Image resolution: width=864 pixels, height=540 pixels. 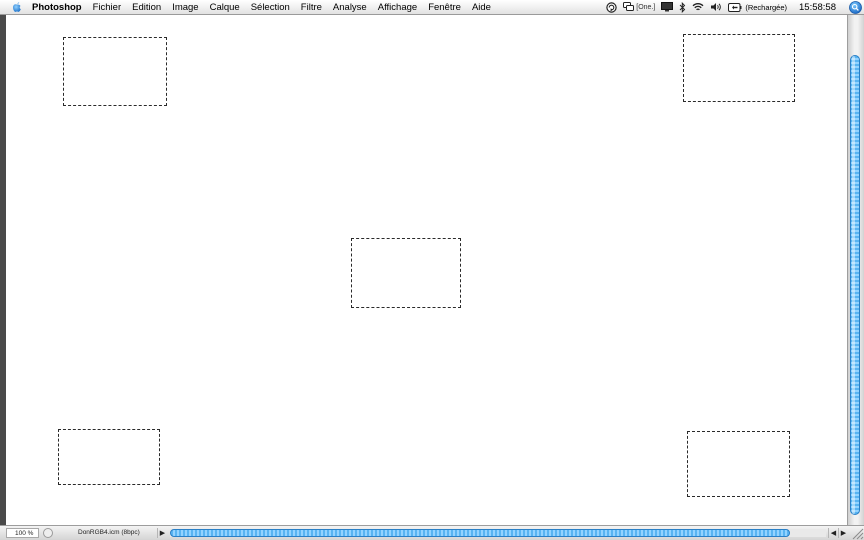 I want to click on menu-extras: [One.] (Rechargée) 15:58:58, so click(x=735, y=7).